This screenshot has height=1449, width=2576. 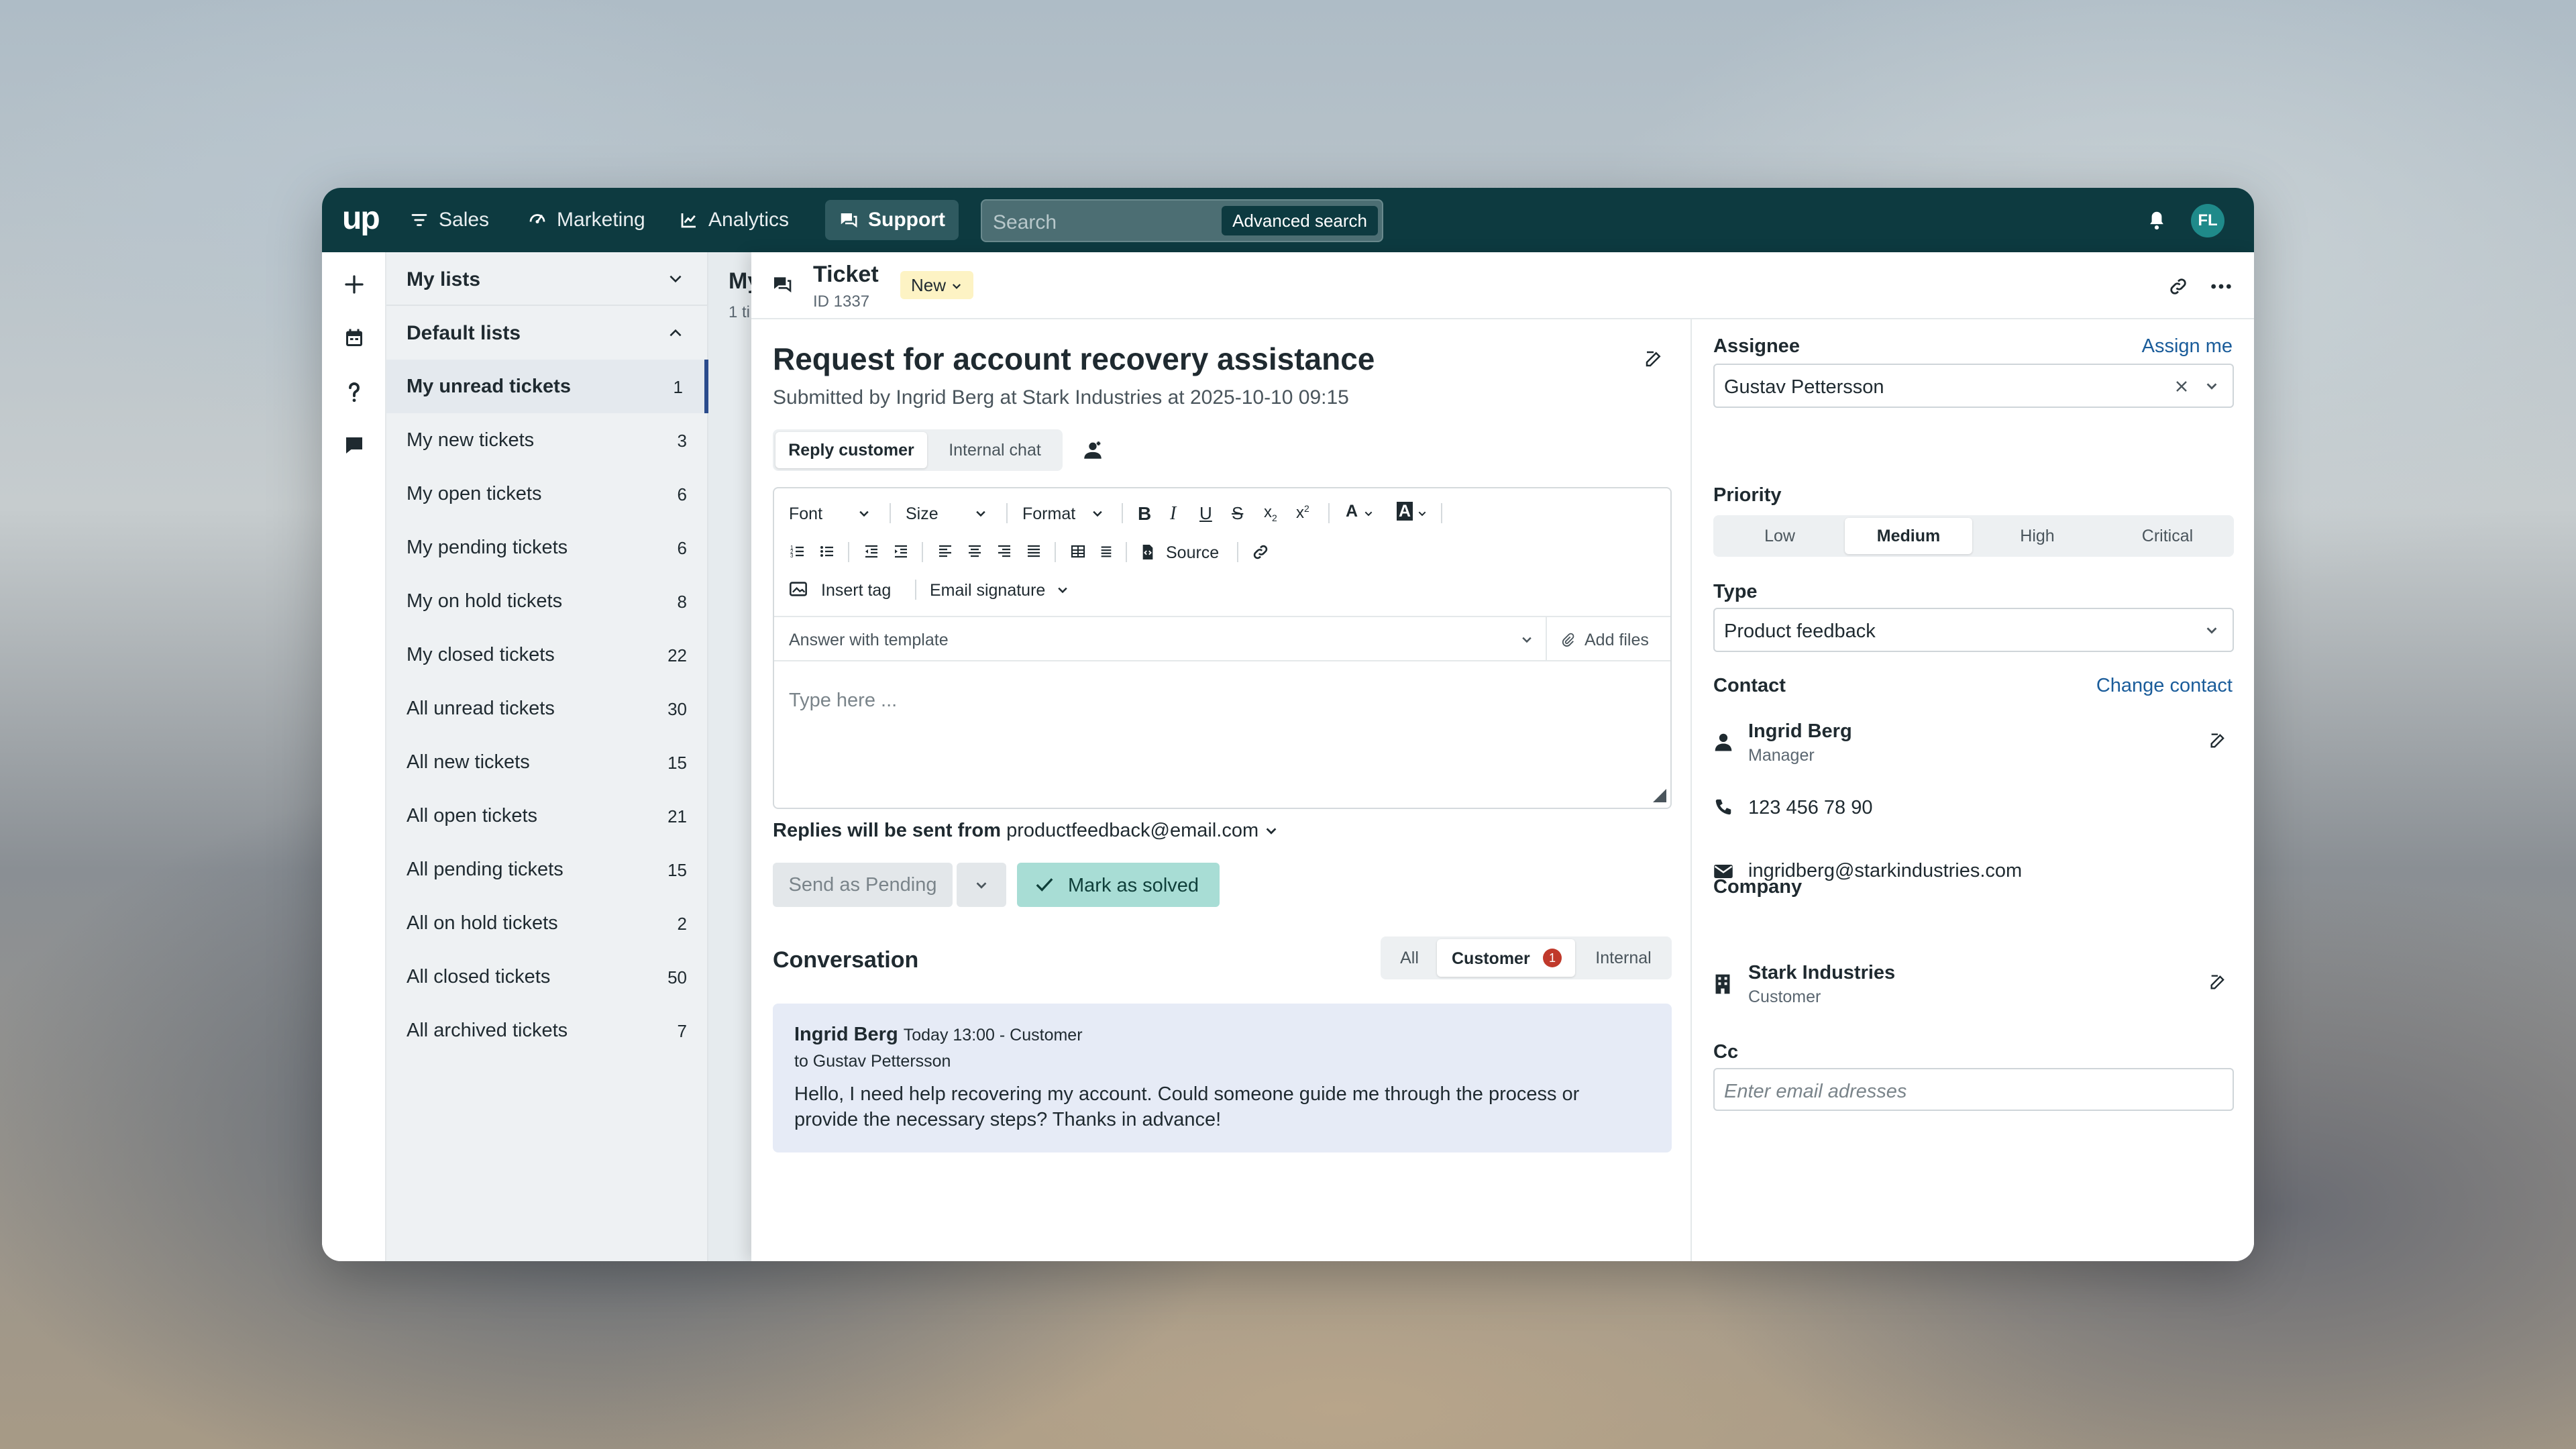 What do you see at coordinates (354, 445) in the screenshot?
I see `message-icon` at bounding box center [354, 445].